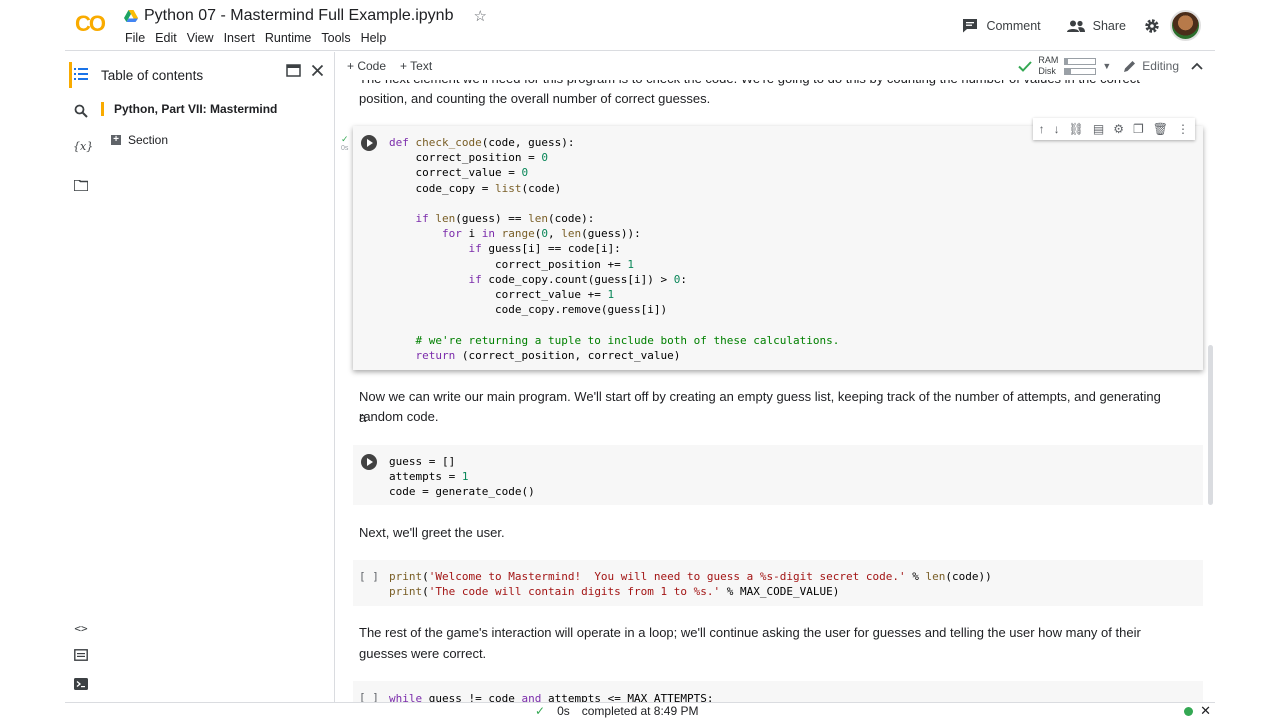 Image resolution: width=1280 pixels, height=720 pixels. Describe the element at coordinates (81, 187) in the screenshot. I see `folder-icon` at that location.